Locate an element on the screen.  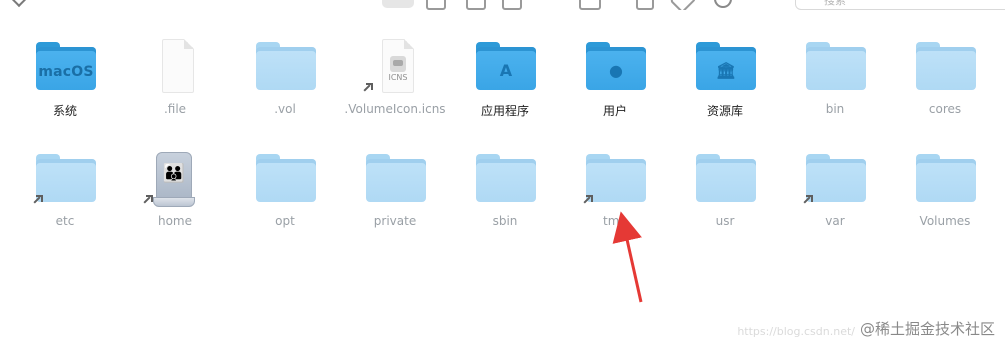
item-volumes: Volumes is located at coordinates (945, 197).